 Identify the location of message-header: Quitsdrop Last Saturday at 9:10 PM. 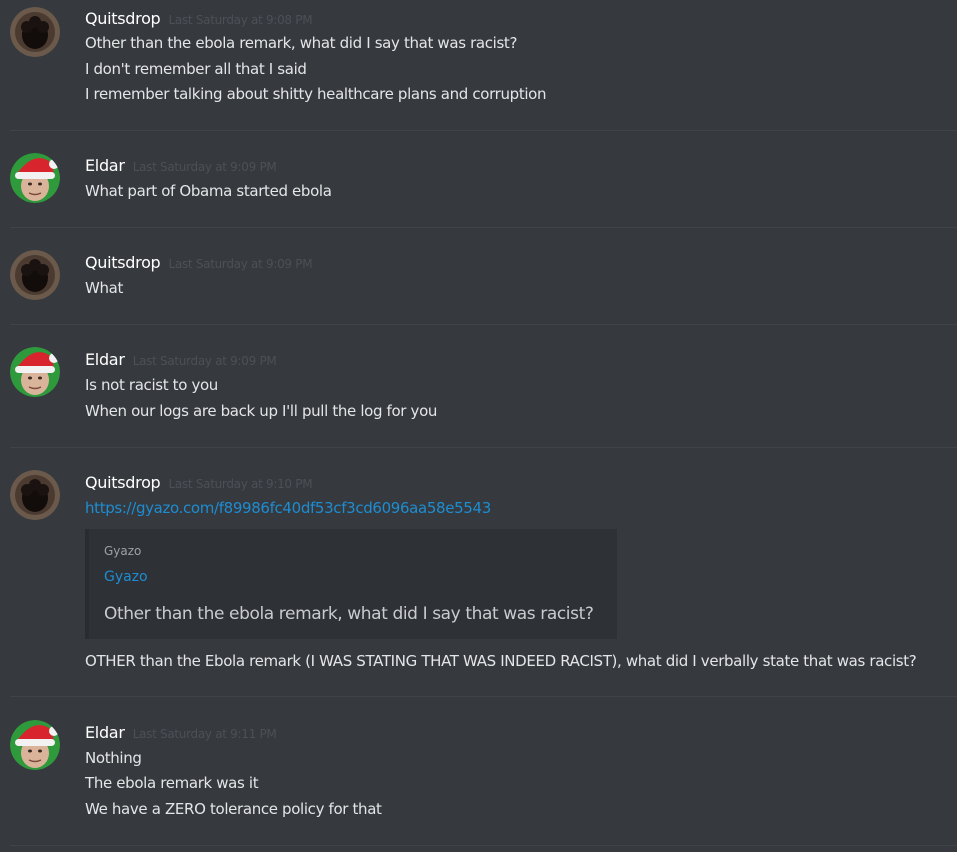
(199, 483).